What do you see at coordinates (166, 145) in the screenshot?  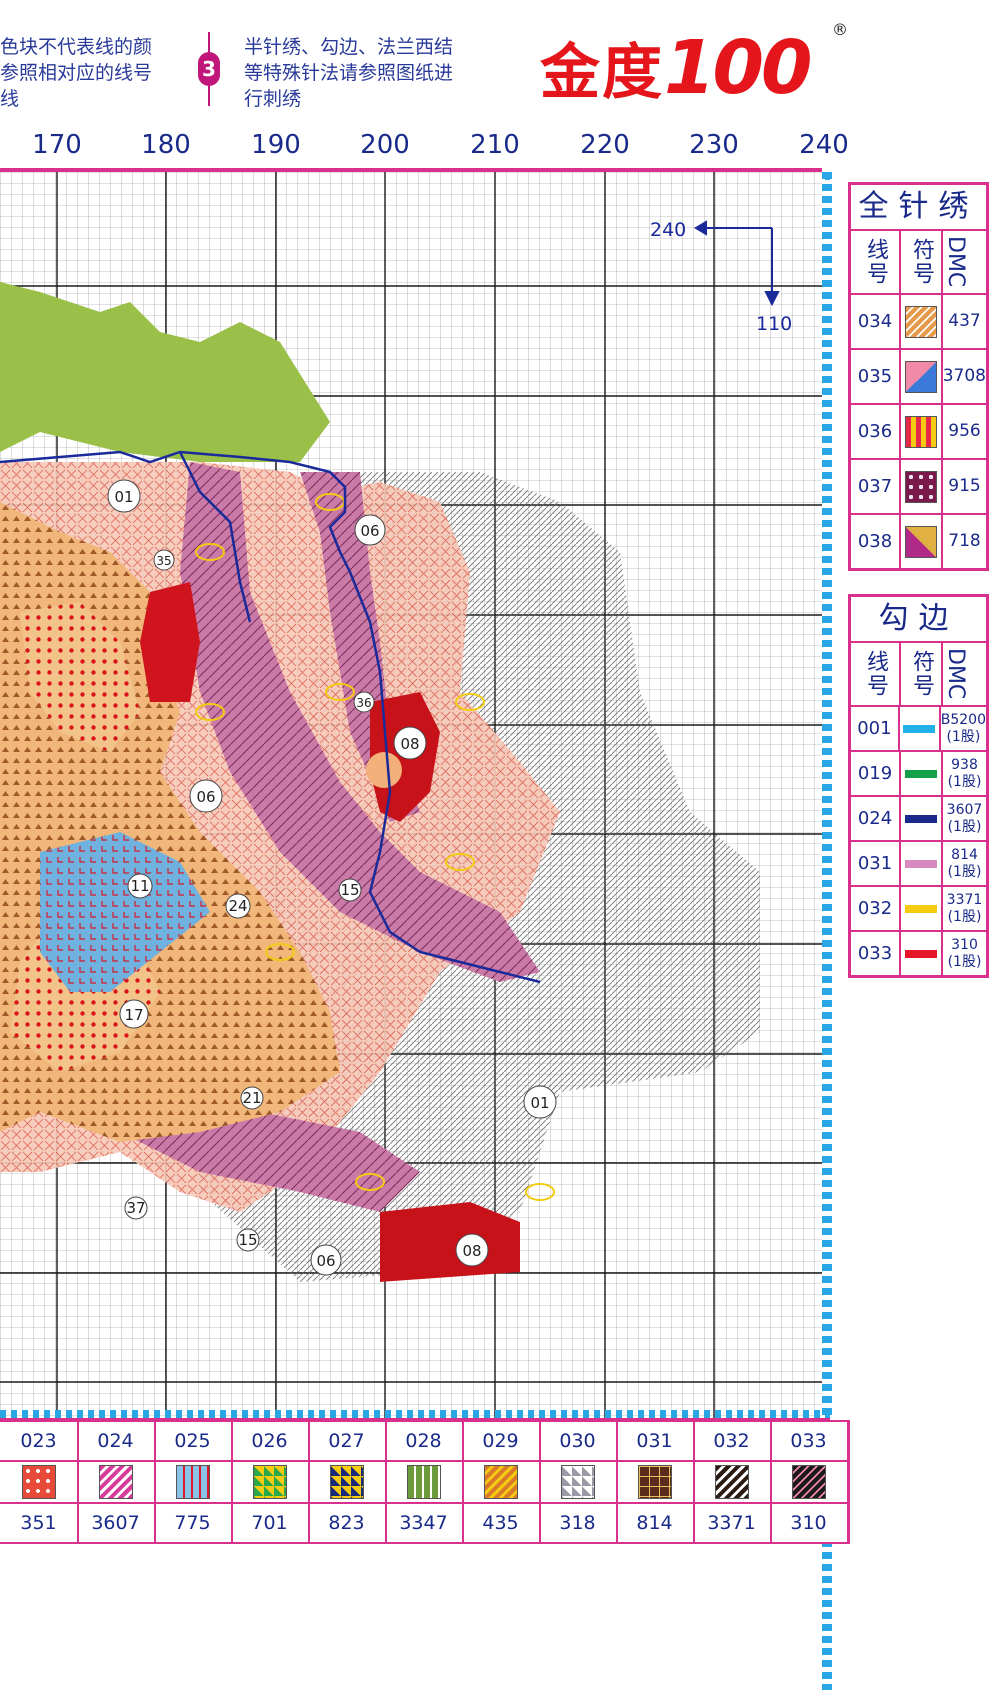 I see `axis-tick-label: 180` at bounding box center [166, 145].